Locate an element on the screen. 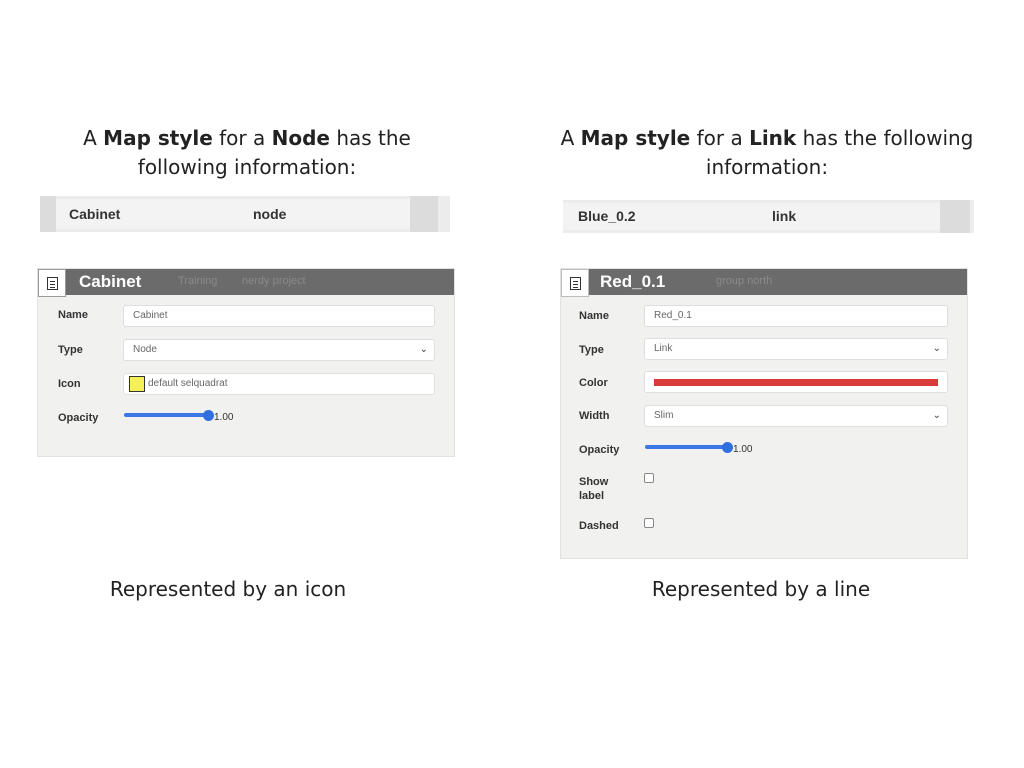  color-label: Color is located at coordinates (593, 383).